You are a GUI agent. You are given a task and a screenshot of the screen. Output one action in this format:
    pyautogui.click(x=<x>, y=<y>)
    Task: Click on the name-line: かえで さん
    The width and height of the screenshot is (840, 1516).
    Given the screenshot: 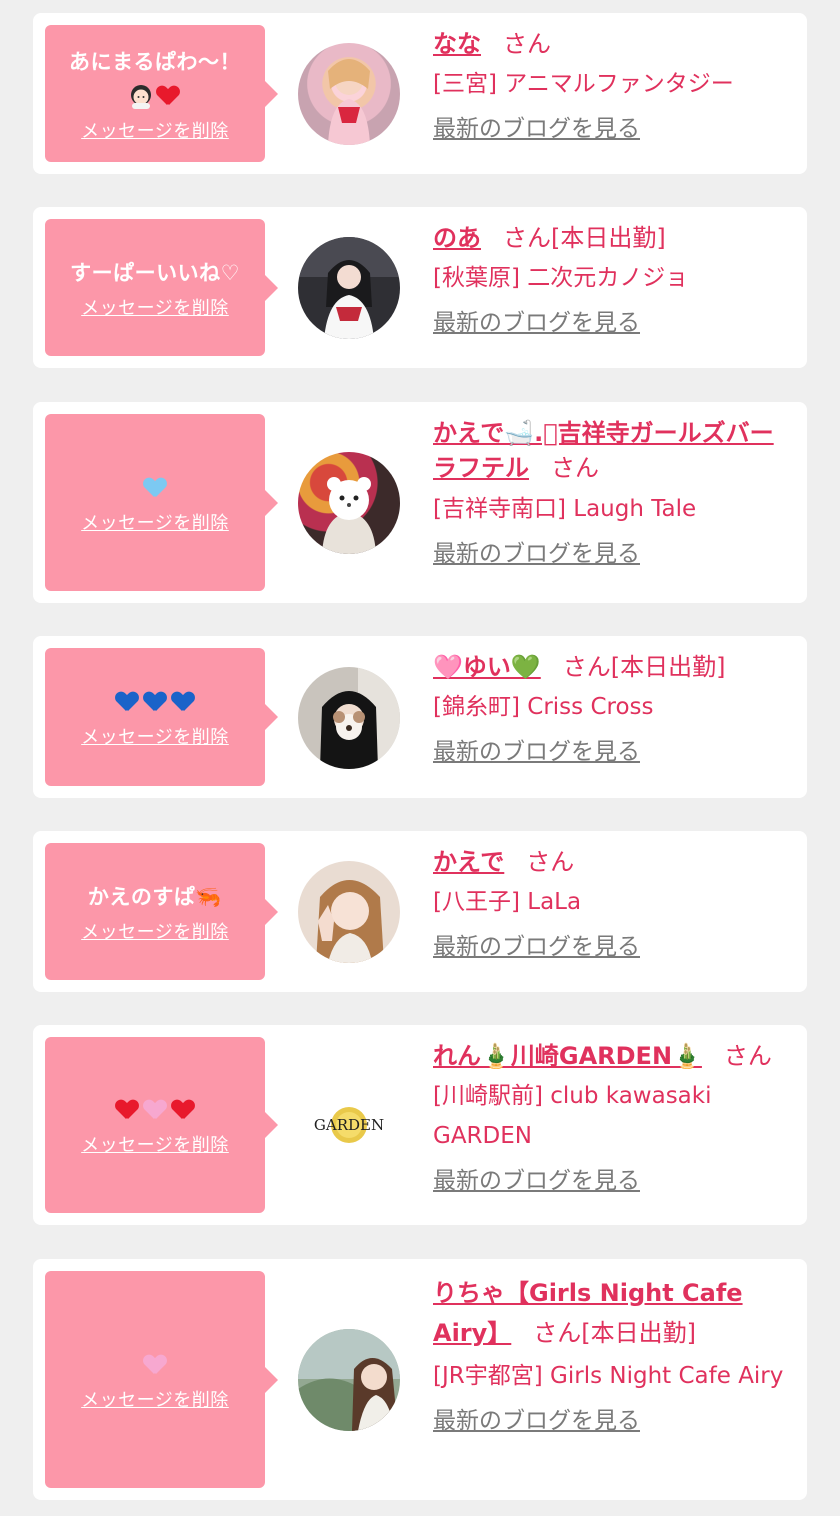 What is the action you would take?
    pyautogui.click(x=613, y=862)
    